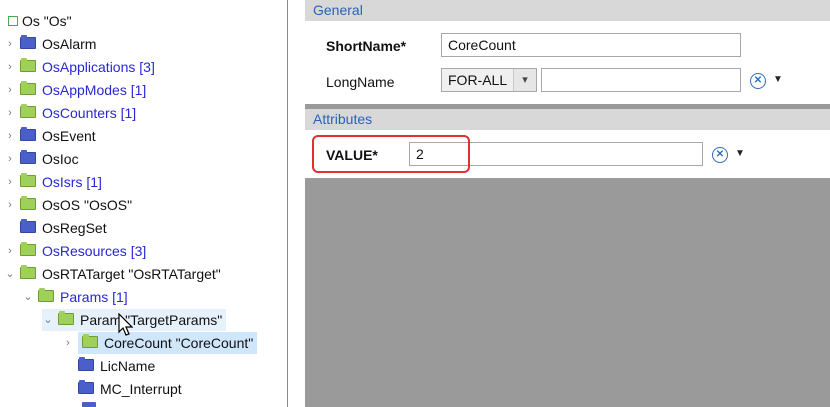 The width and height of the screenshot is (830, 407). I want to click on tree-item-osalarm: › OsAlarm, so click(50, 44).